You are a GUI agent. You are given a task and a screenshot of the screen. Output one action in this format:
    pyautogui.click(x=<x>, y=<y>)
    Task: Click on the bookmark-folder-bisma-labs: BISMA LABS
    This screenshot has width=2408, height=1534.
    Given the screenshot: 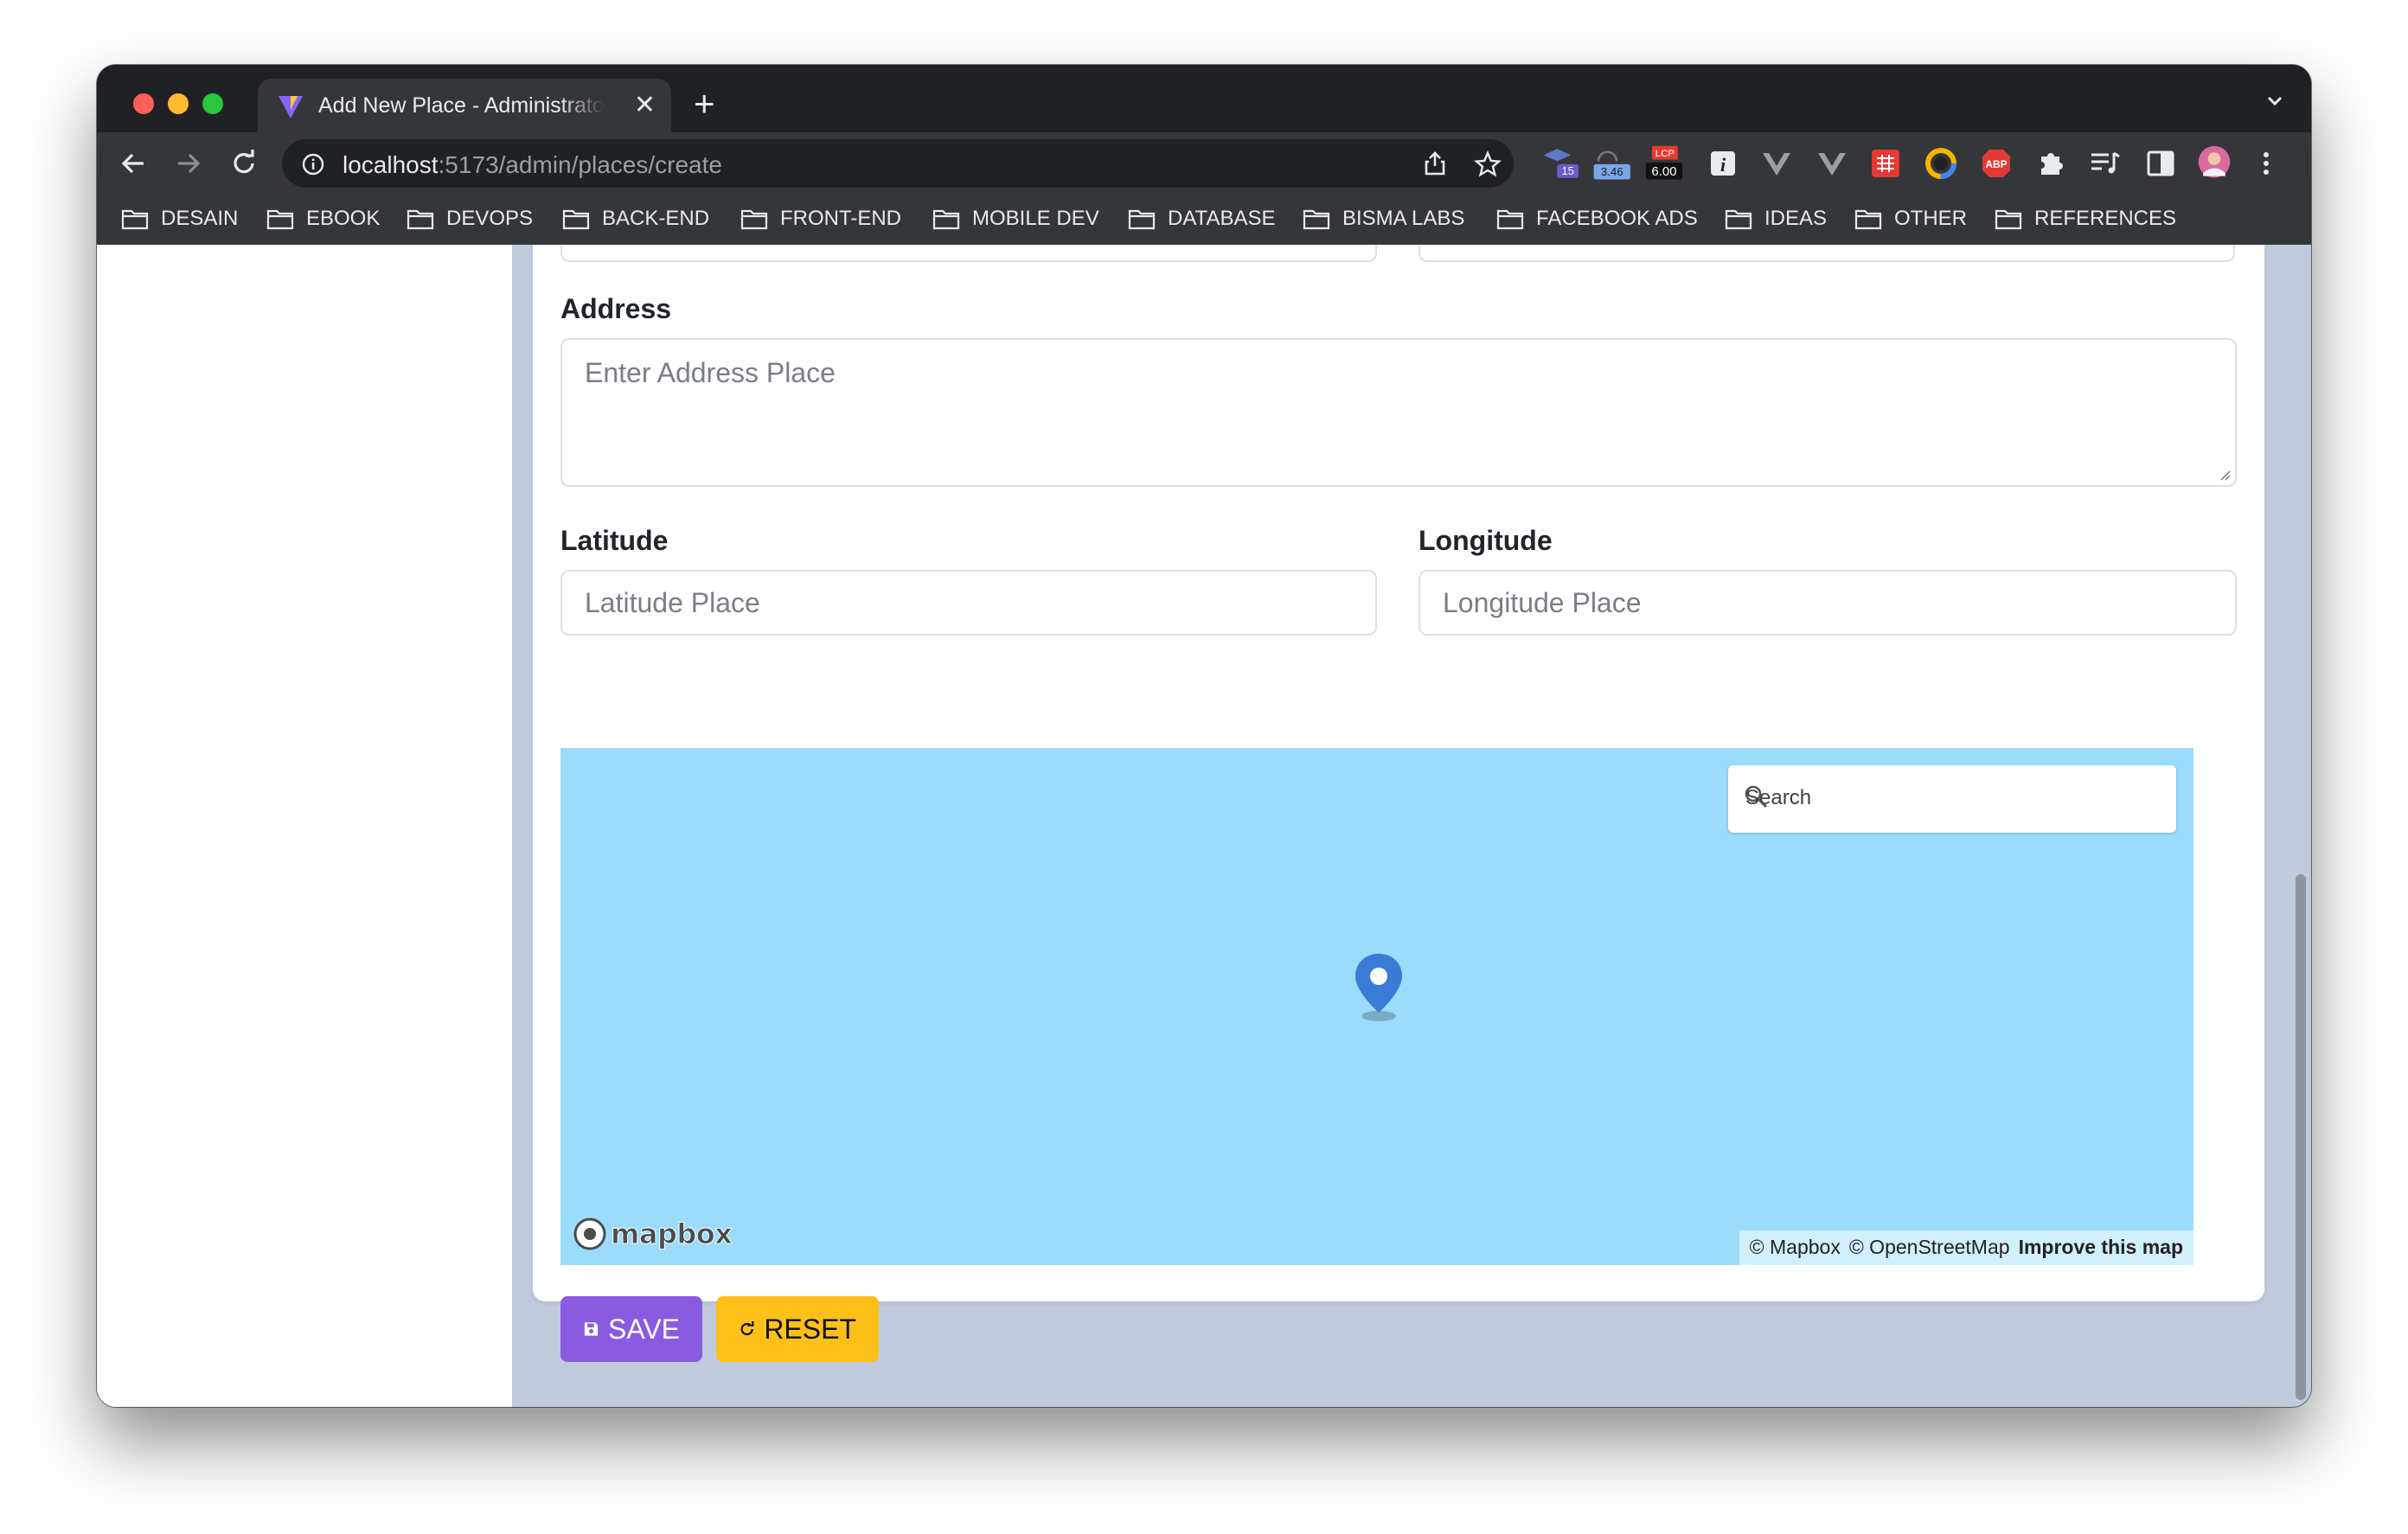 What is the action you would take?
    pyautogui.click(x=1383, y=219)
    